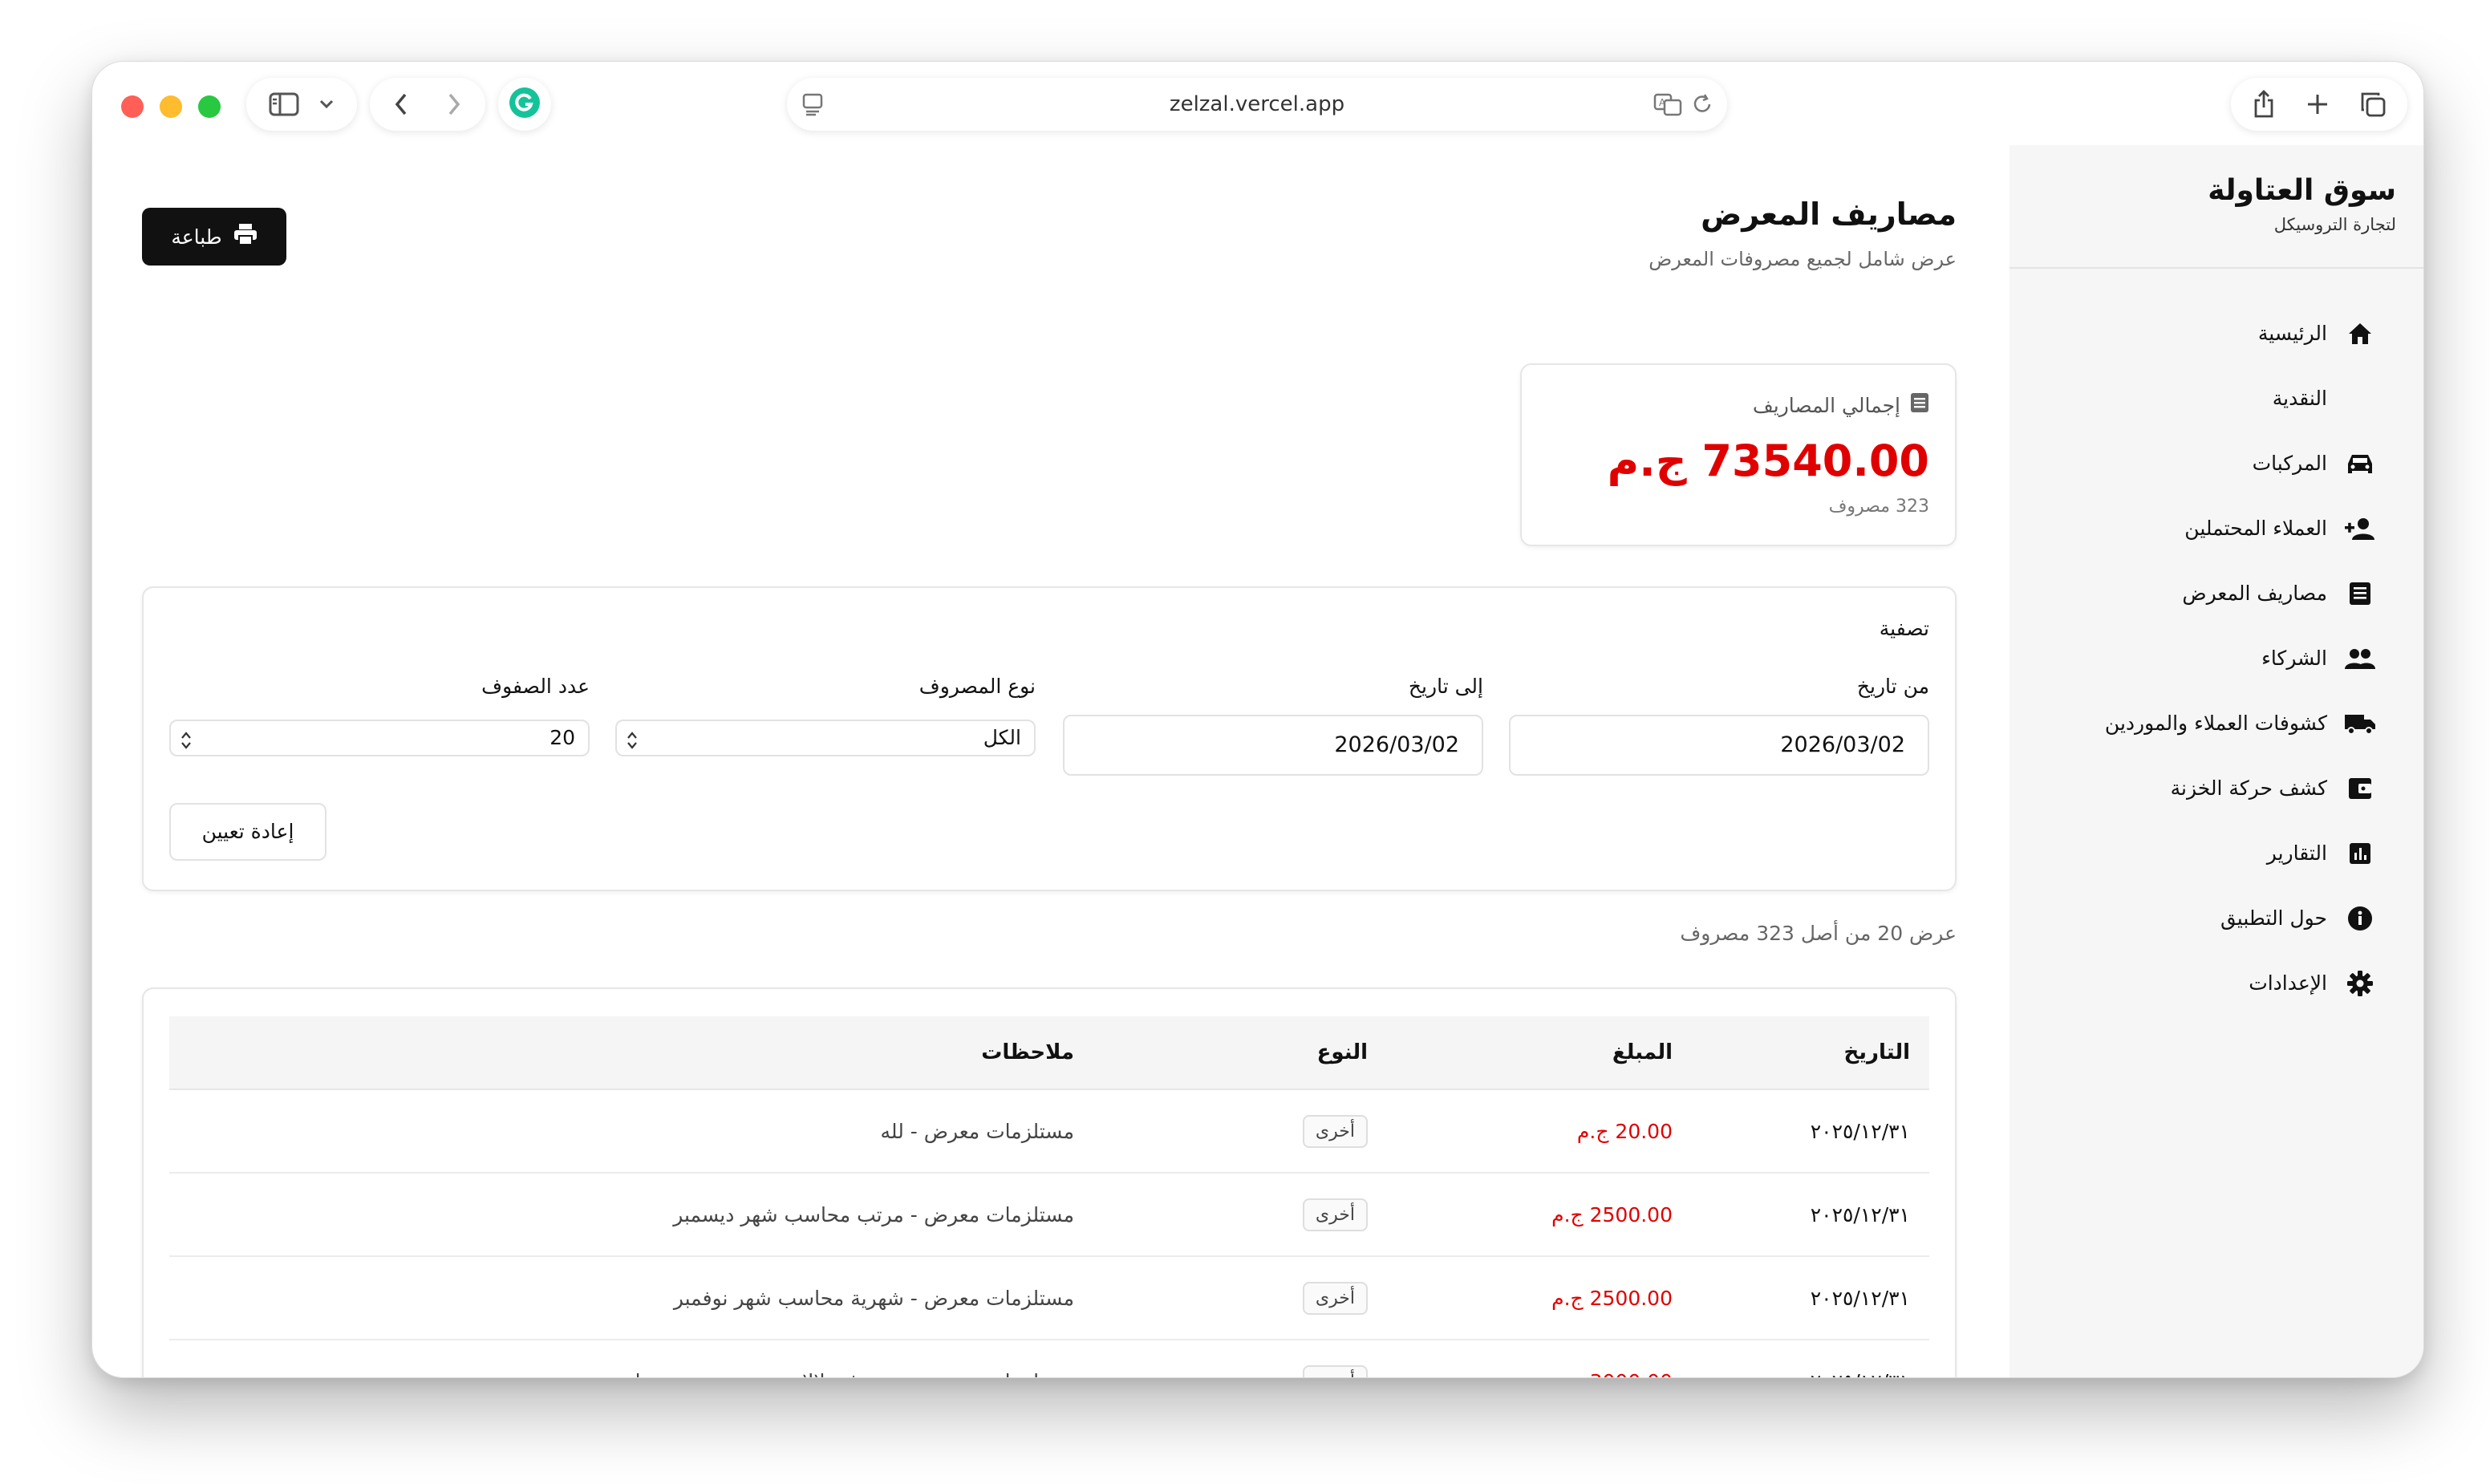 Image resolution: width=2490 pixels, height=1484 pixels. I want to click on print-button-label: طباعة, so click(196, 237).